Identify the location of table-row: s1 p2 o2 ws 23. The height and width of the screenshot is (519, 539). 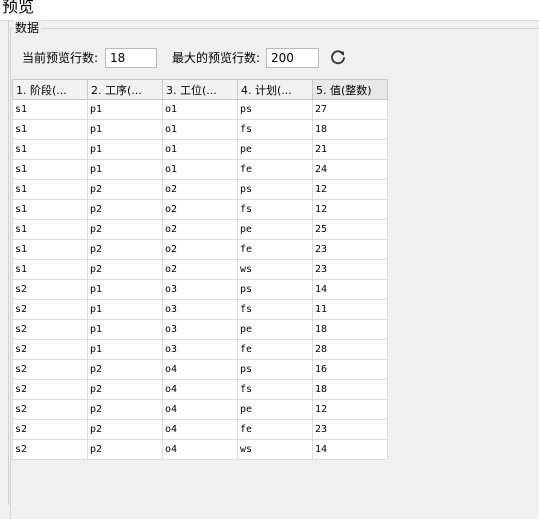
(200, 269).